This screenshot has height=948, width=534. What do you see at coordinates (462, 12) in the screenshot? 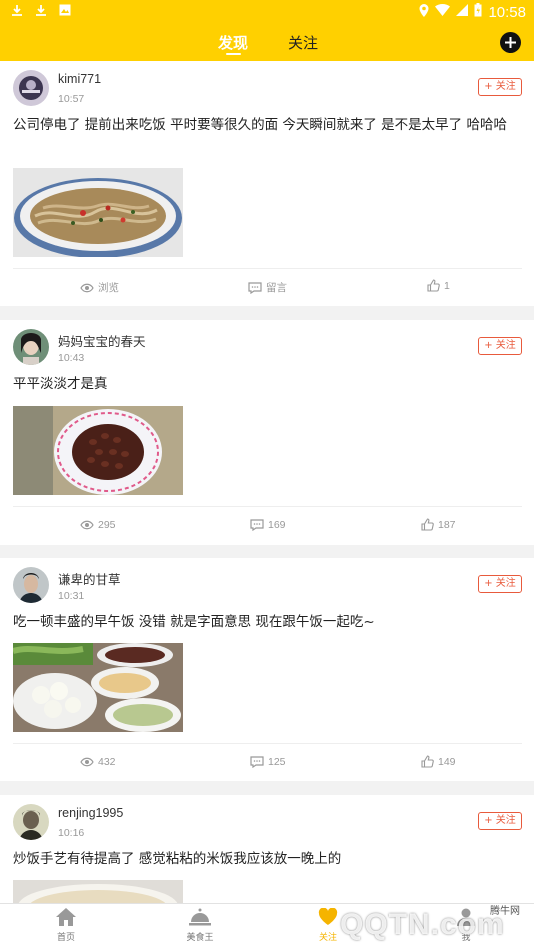
I see `signal-icon` at bounding box center [462, 12].